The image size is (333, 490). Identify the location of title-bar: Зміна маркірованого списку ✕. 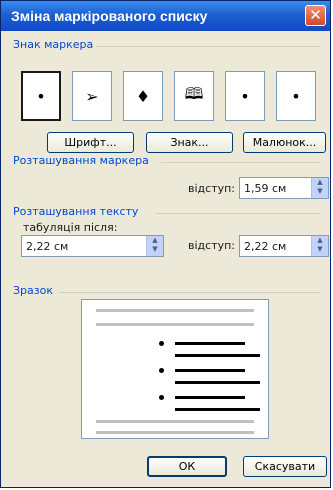
(165, 16).